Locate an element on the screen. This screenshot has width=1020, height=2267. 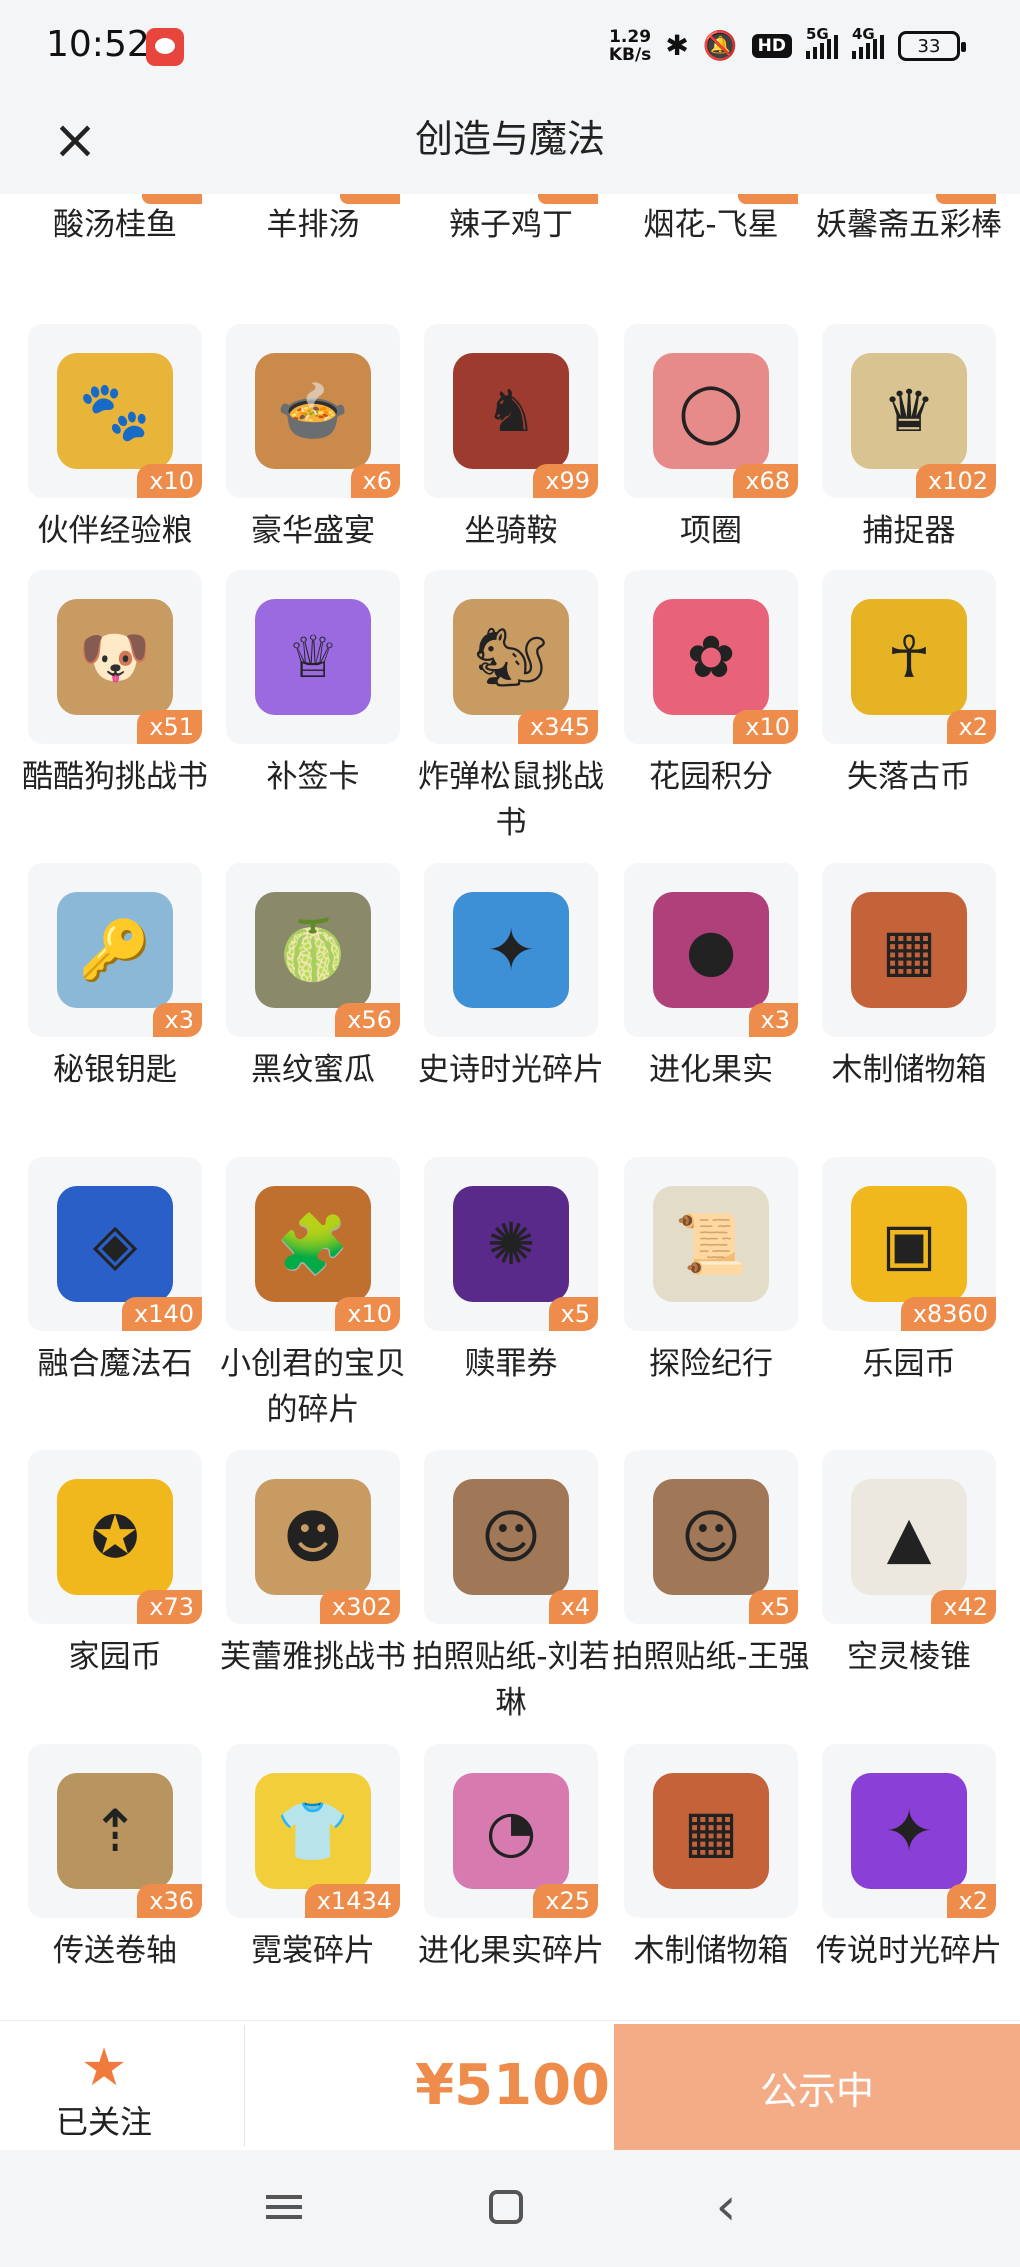
partial-item-name: 酸汤桂鱼 is located at coordinates (115, 225).